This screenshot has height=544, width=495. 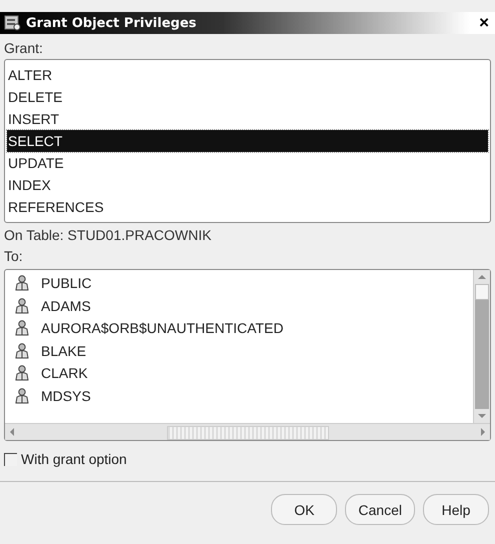 I want to click on privilege-item: UPDATE, so click(x=247, y=163).